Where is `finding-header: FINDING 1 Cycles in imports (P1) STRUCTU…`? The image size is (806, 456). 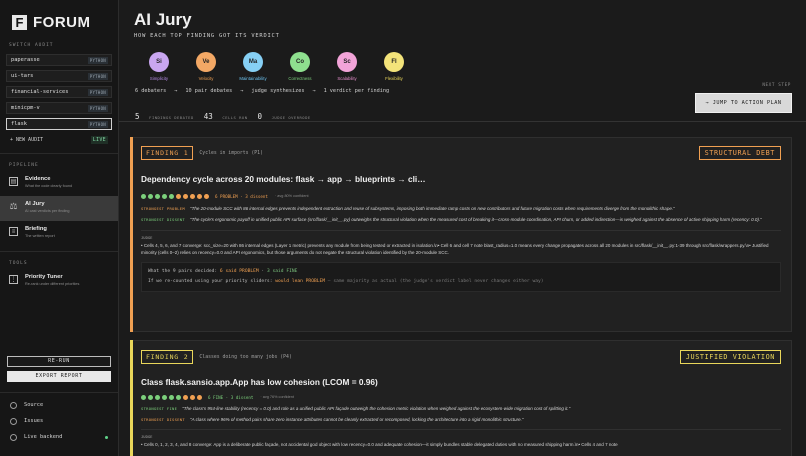 finding-header: FINDING 1 Cycles in imports (P1) STRUCTU… is located at coordinates (461, 153).